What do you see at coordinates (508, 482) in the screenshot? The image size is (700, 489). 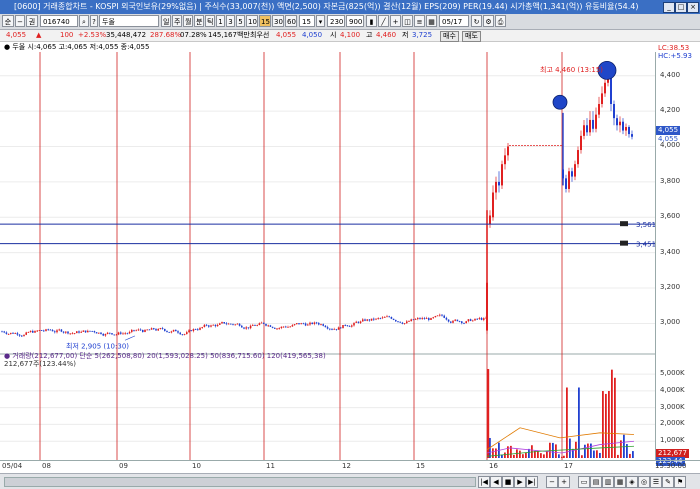 I see `scroll-stop-button: ■` at bounding box center [508, 482].